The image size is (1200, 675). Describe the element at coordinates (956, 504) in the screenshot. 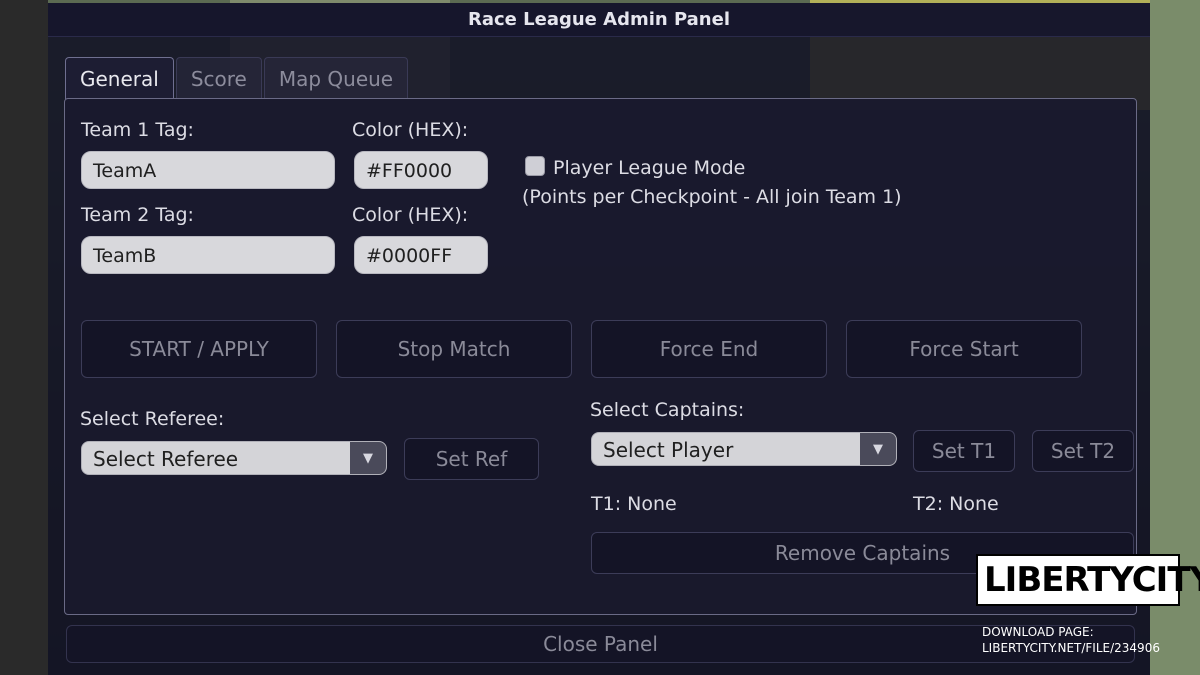

I see `t2-captain-status: T2: None` at that location.